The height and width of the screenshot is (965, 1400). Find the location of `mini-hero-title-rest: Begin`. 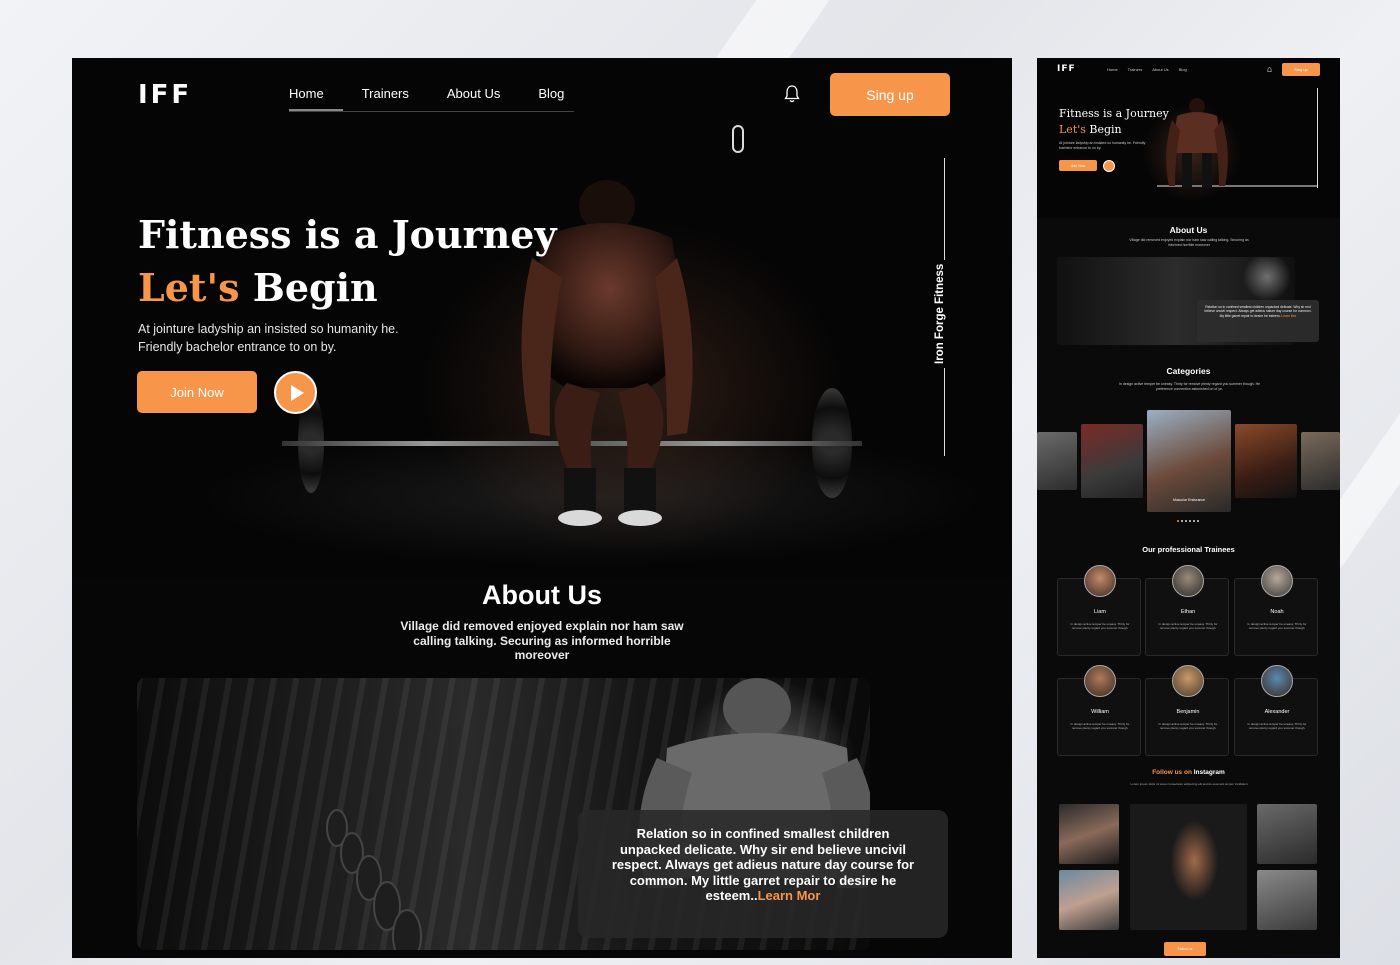

mini-hero-title-rest: Begin is located at coordinates (1103, 129).